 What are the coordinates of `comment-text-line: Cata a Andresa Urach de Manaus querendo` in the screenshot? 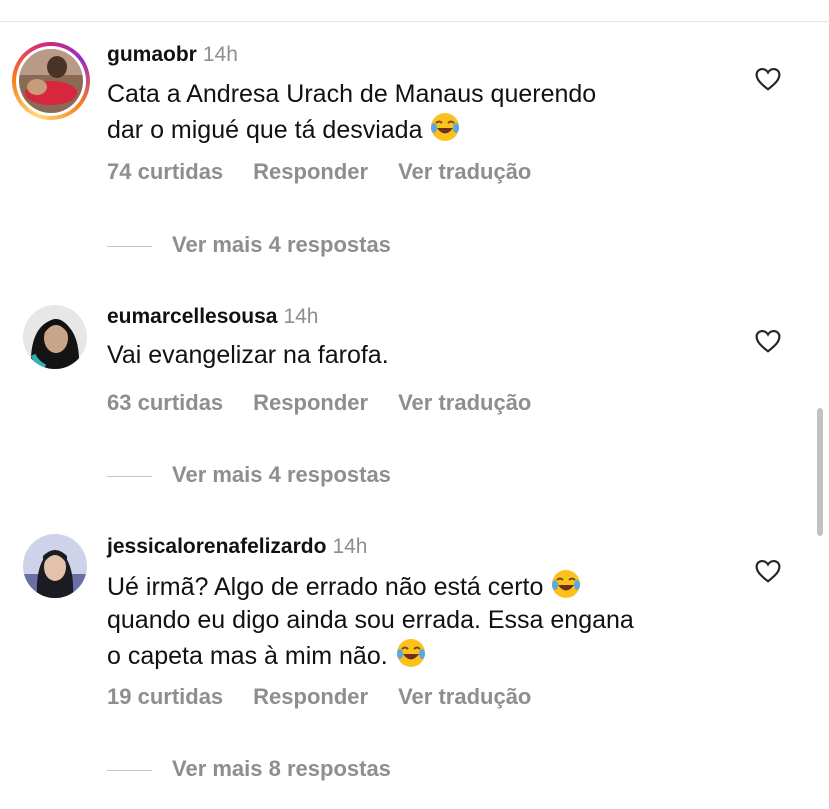 It's located at (352, 94).